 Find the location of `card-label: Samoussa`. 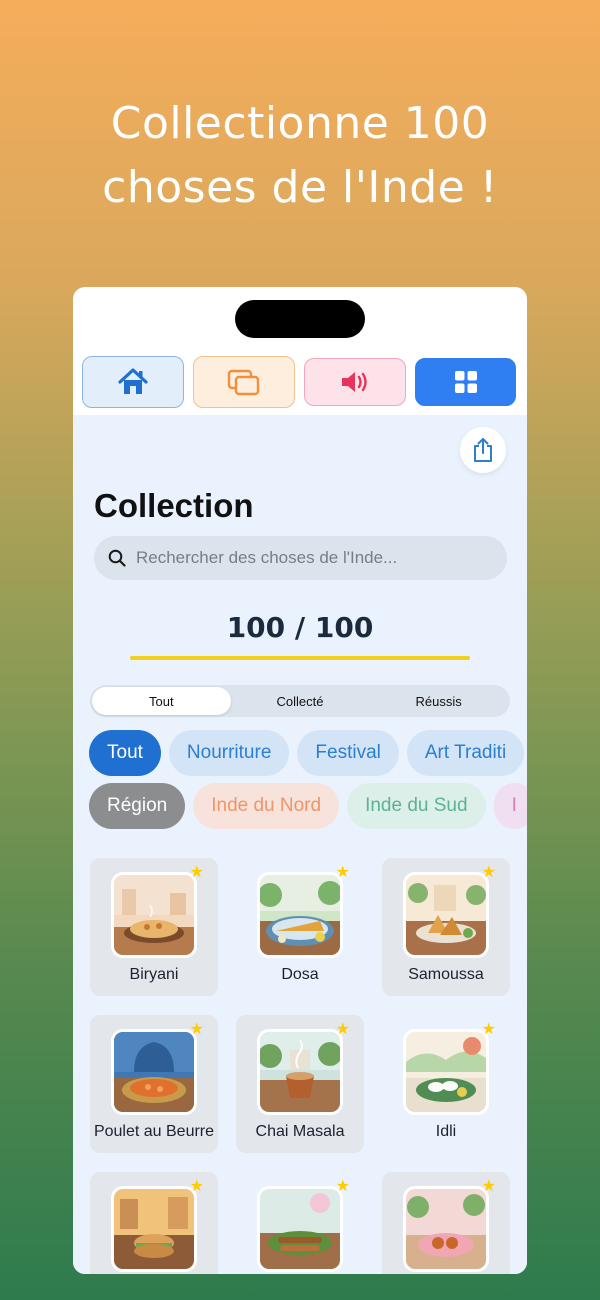

card-label: Samoussa is located at coordinates (446, 974).